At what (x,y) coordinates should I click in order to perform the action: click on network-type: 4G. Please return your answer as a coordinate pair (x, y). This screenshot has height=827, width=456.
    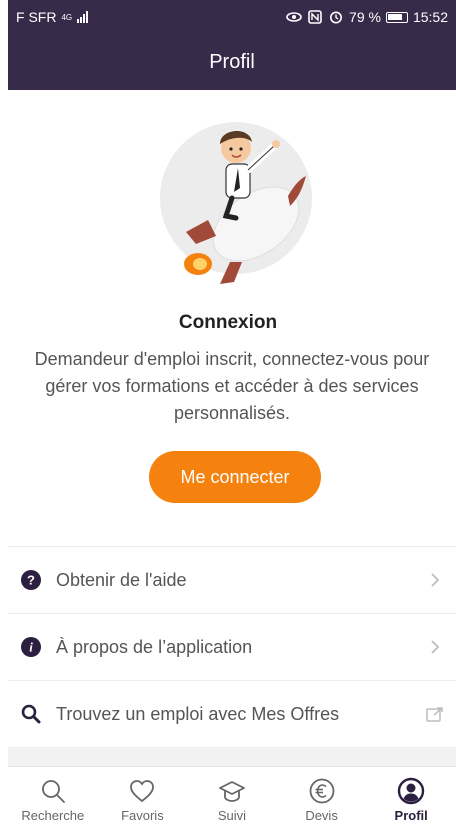
    Looking at the image, I should click on (67, 17).